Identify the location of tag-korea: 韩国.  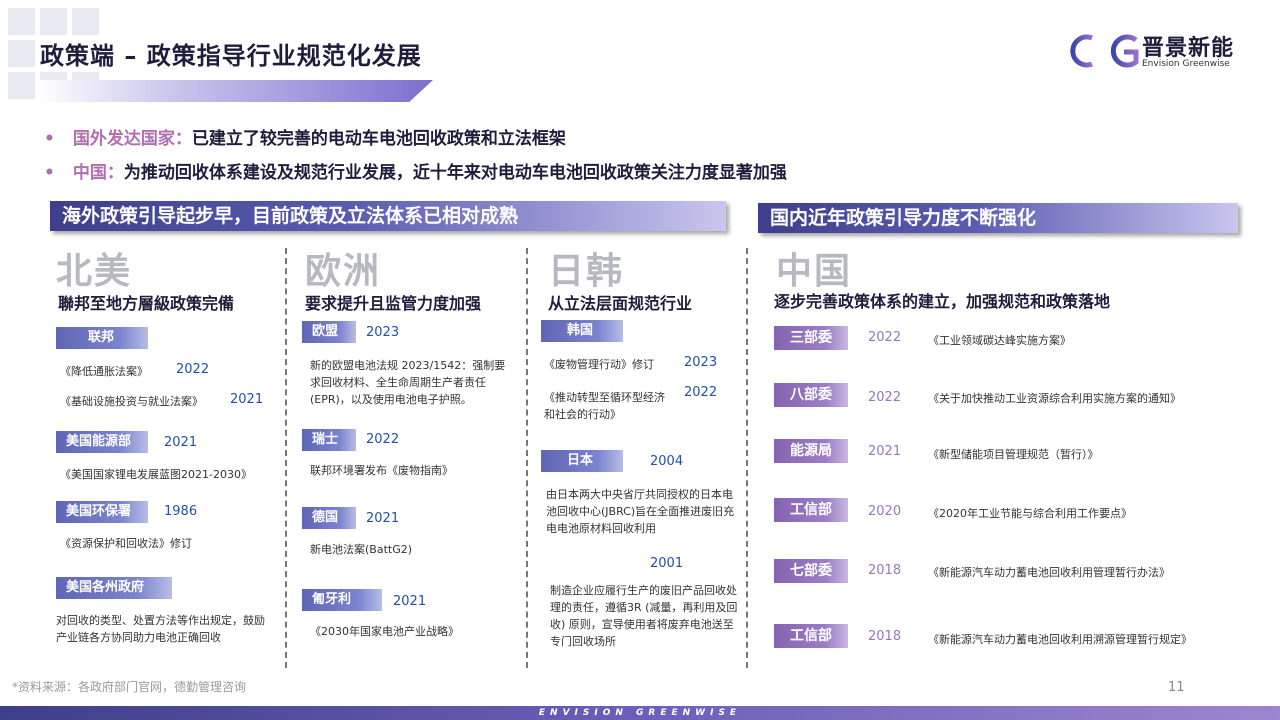
(582, 331).